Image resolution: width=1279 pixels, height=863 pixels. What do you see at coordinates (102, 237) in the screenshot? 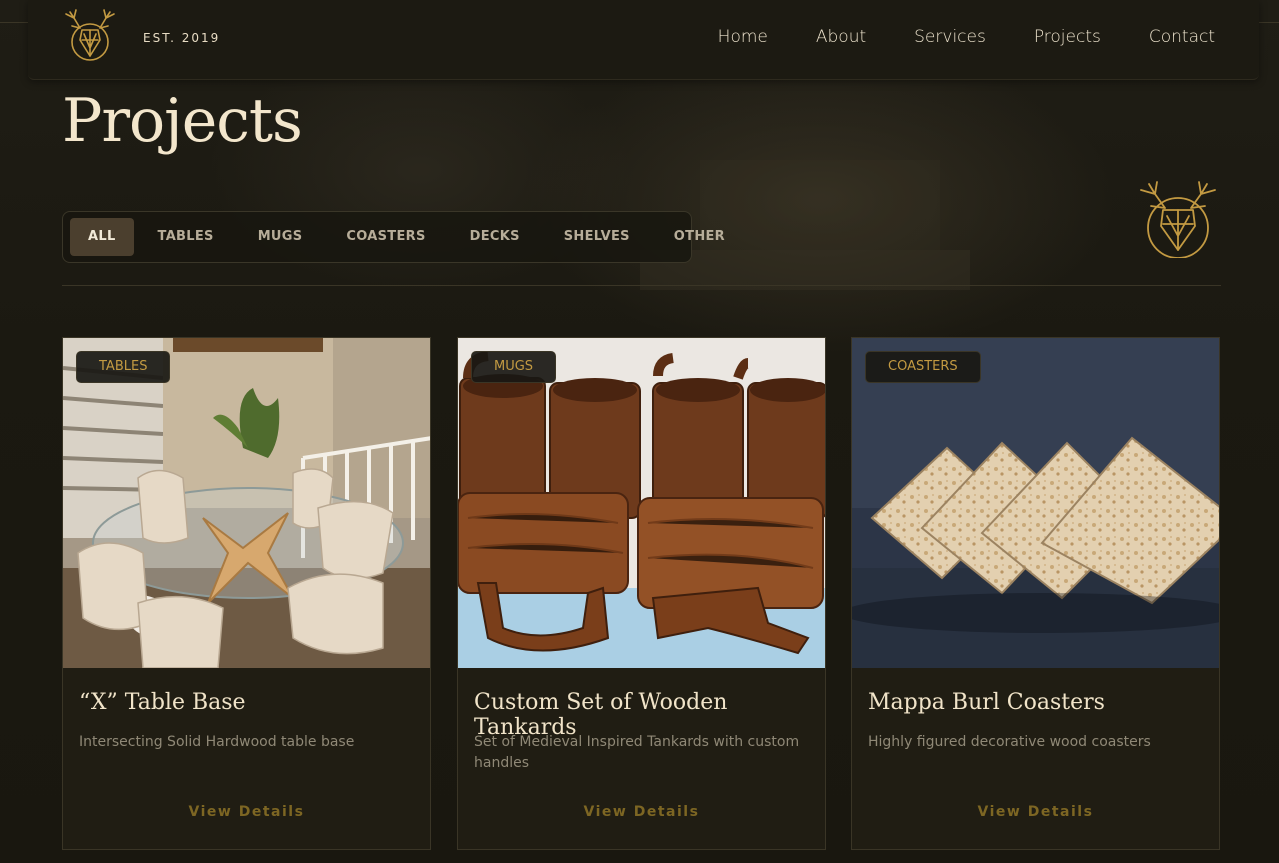
I see `filter-all: ALL` at bounding box center [102, 237].